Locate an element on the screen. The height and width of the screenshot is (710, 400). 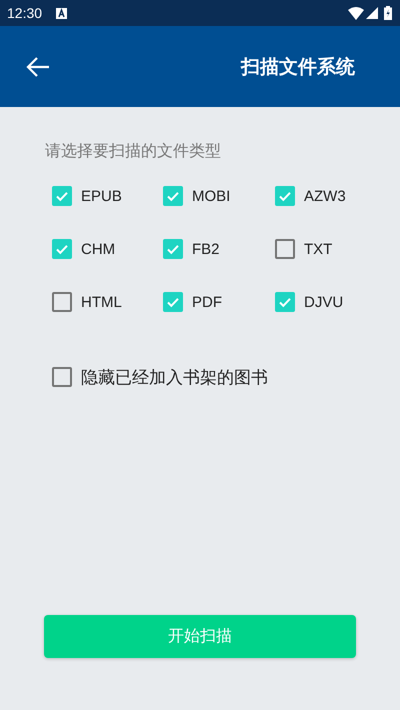
signal-icon is located at coordinates (372, 13).